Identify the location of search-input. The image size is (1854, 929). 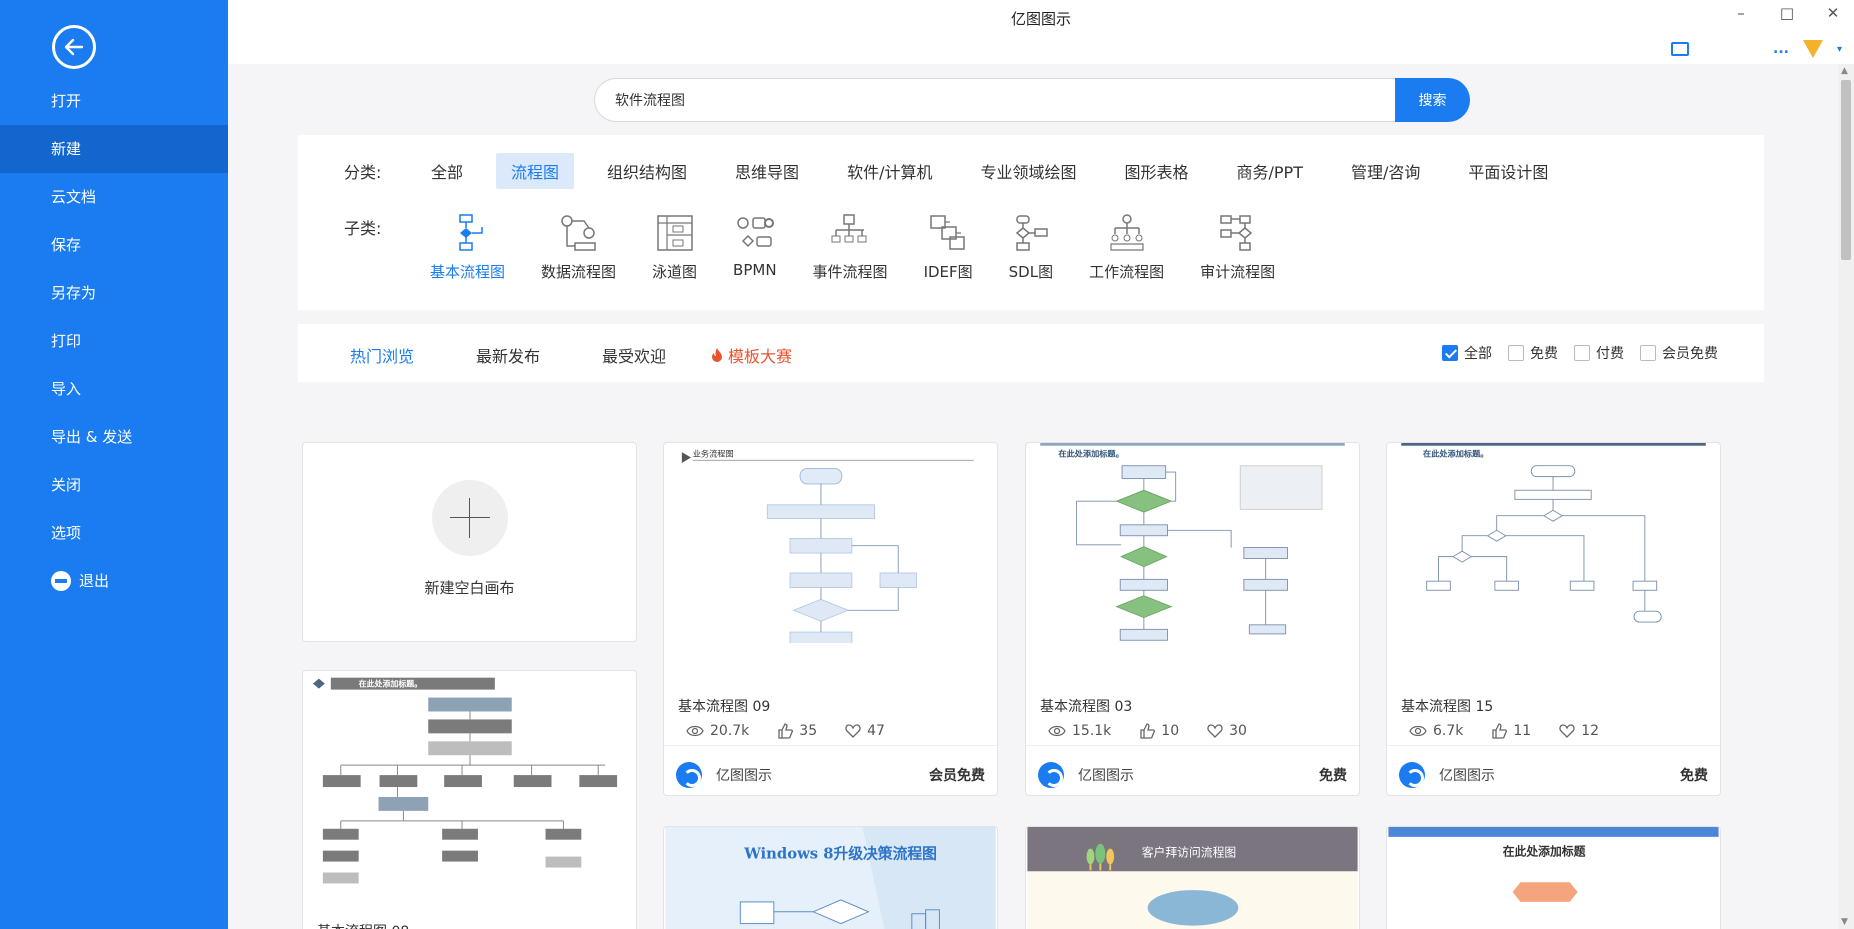
(994, 100).